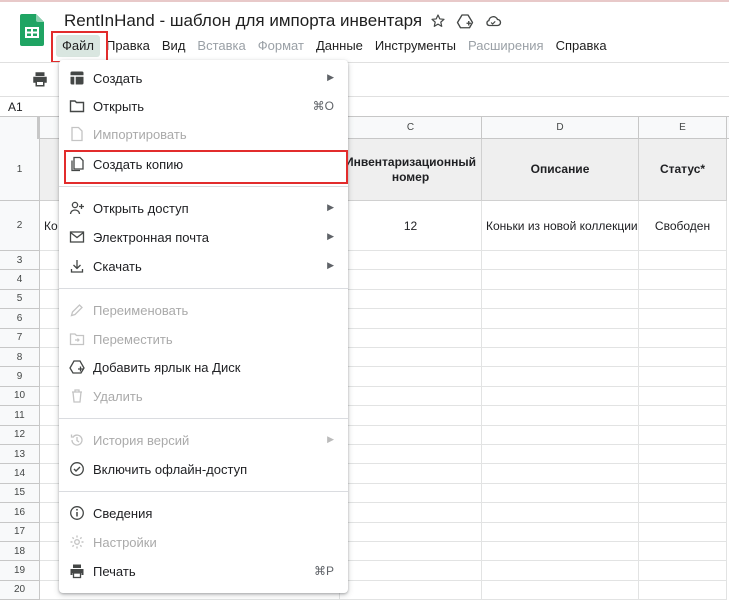 This screenshot has height=600, width=729. What do you see at coordinates (20, 435) in the screenshot?
I see `row-header: 12` at bounding box center [20, 435].